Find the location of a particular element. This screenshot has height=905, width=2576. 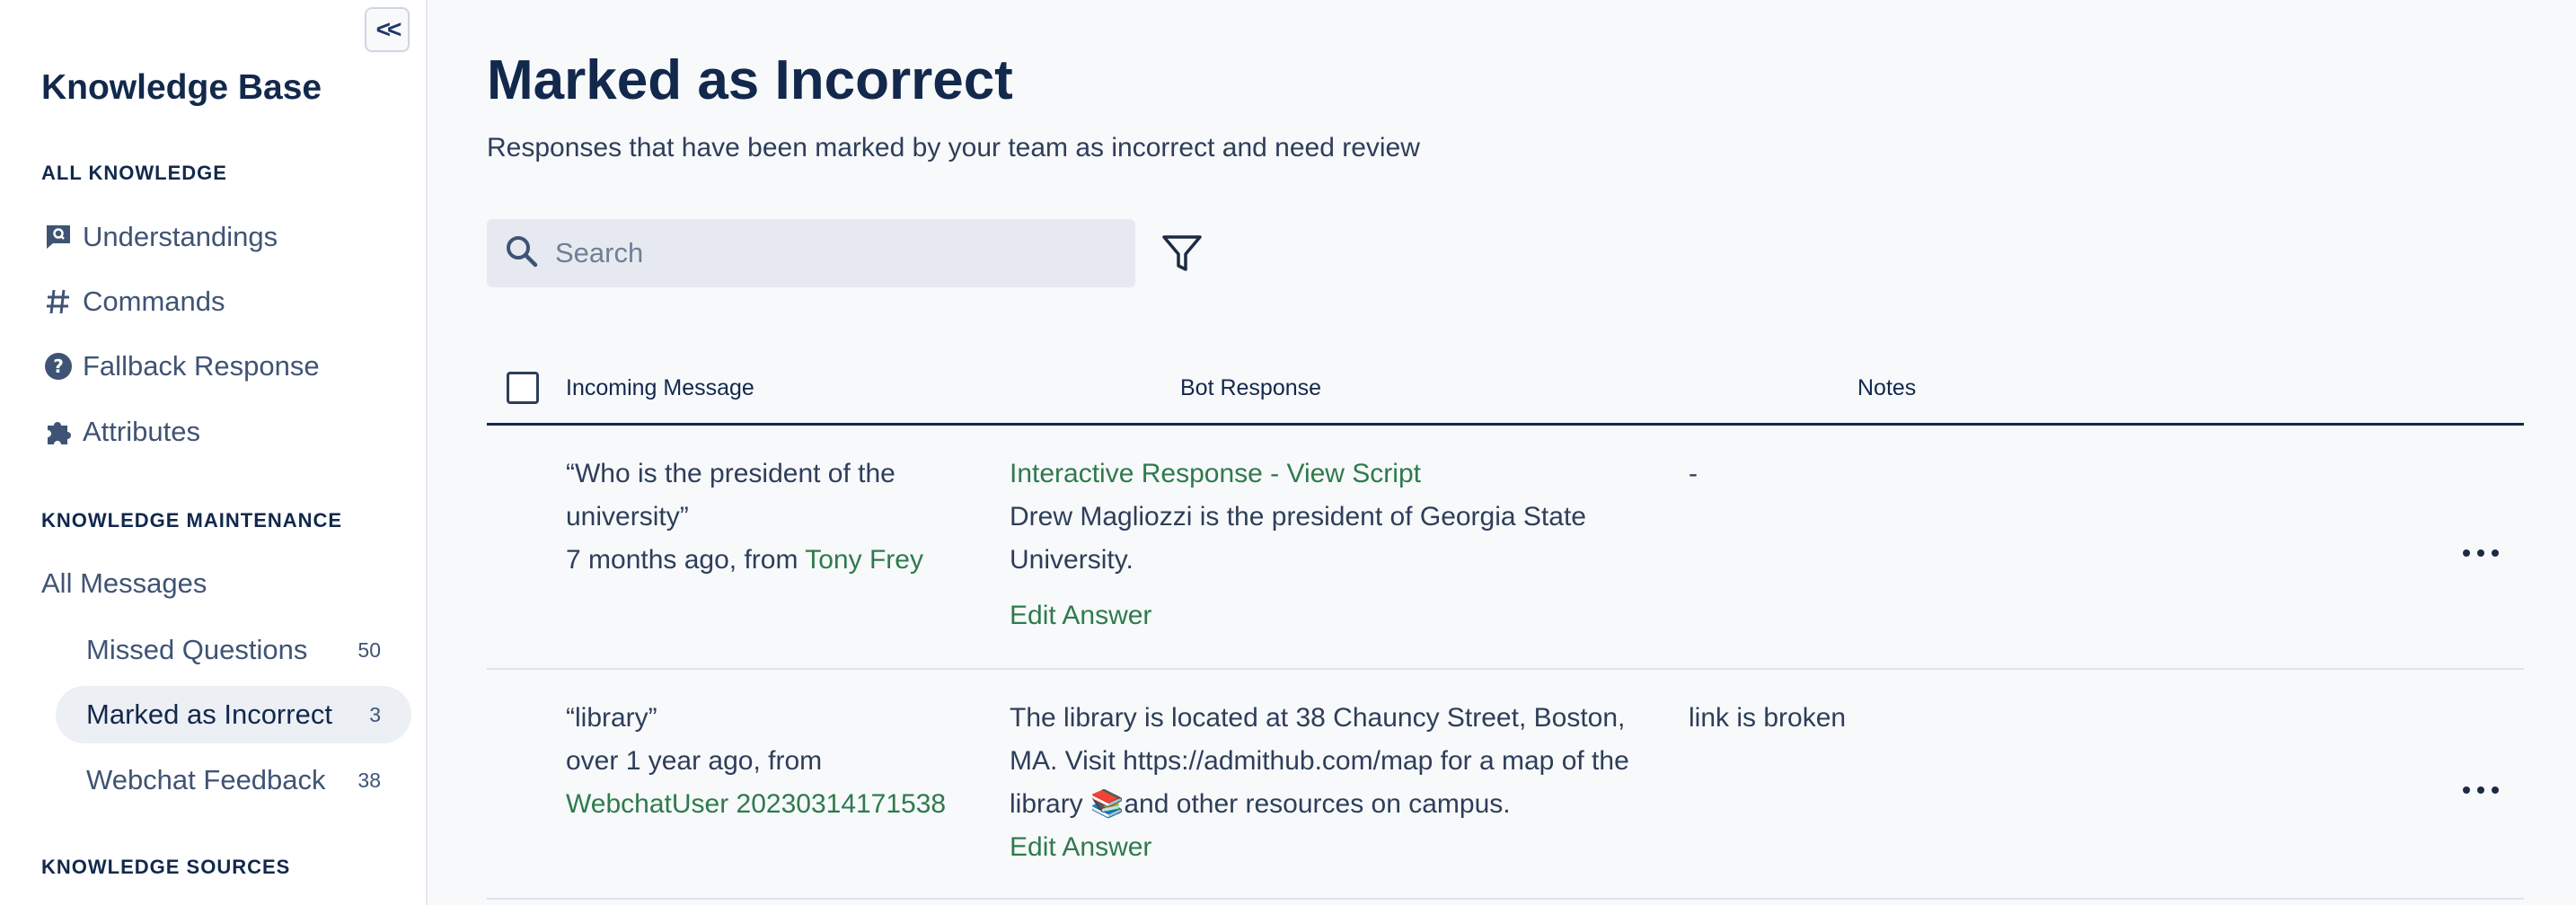

sidebar-item-label: Fallback Response is located at coordinates (201, 366).